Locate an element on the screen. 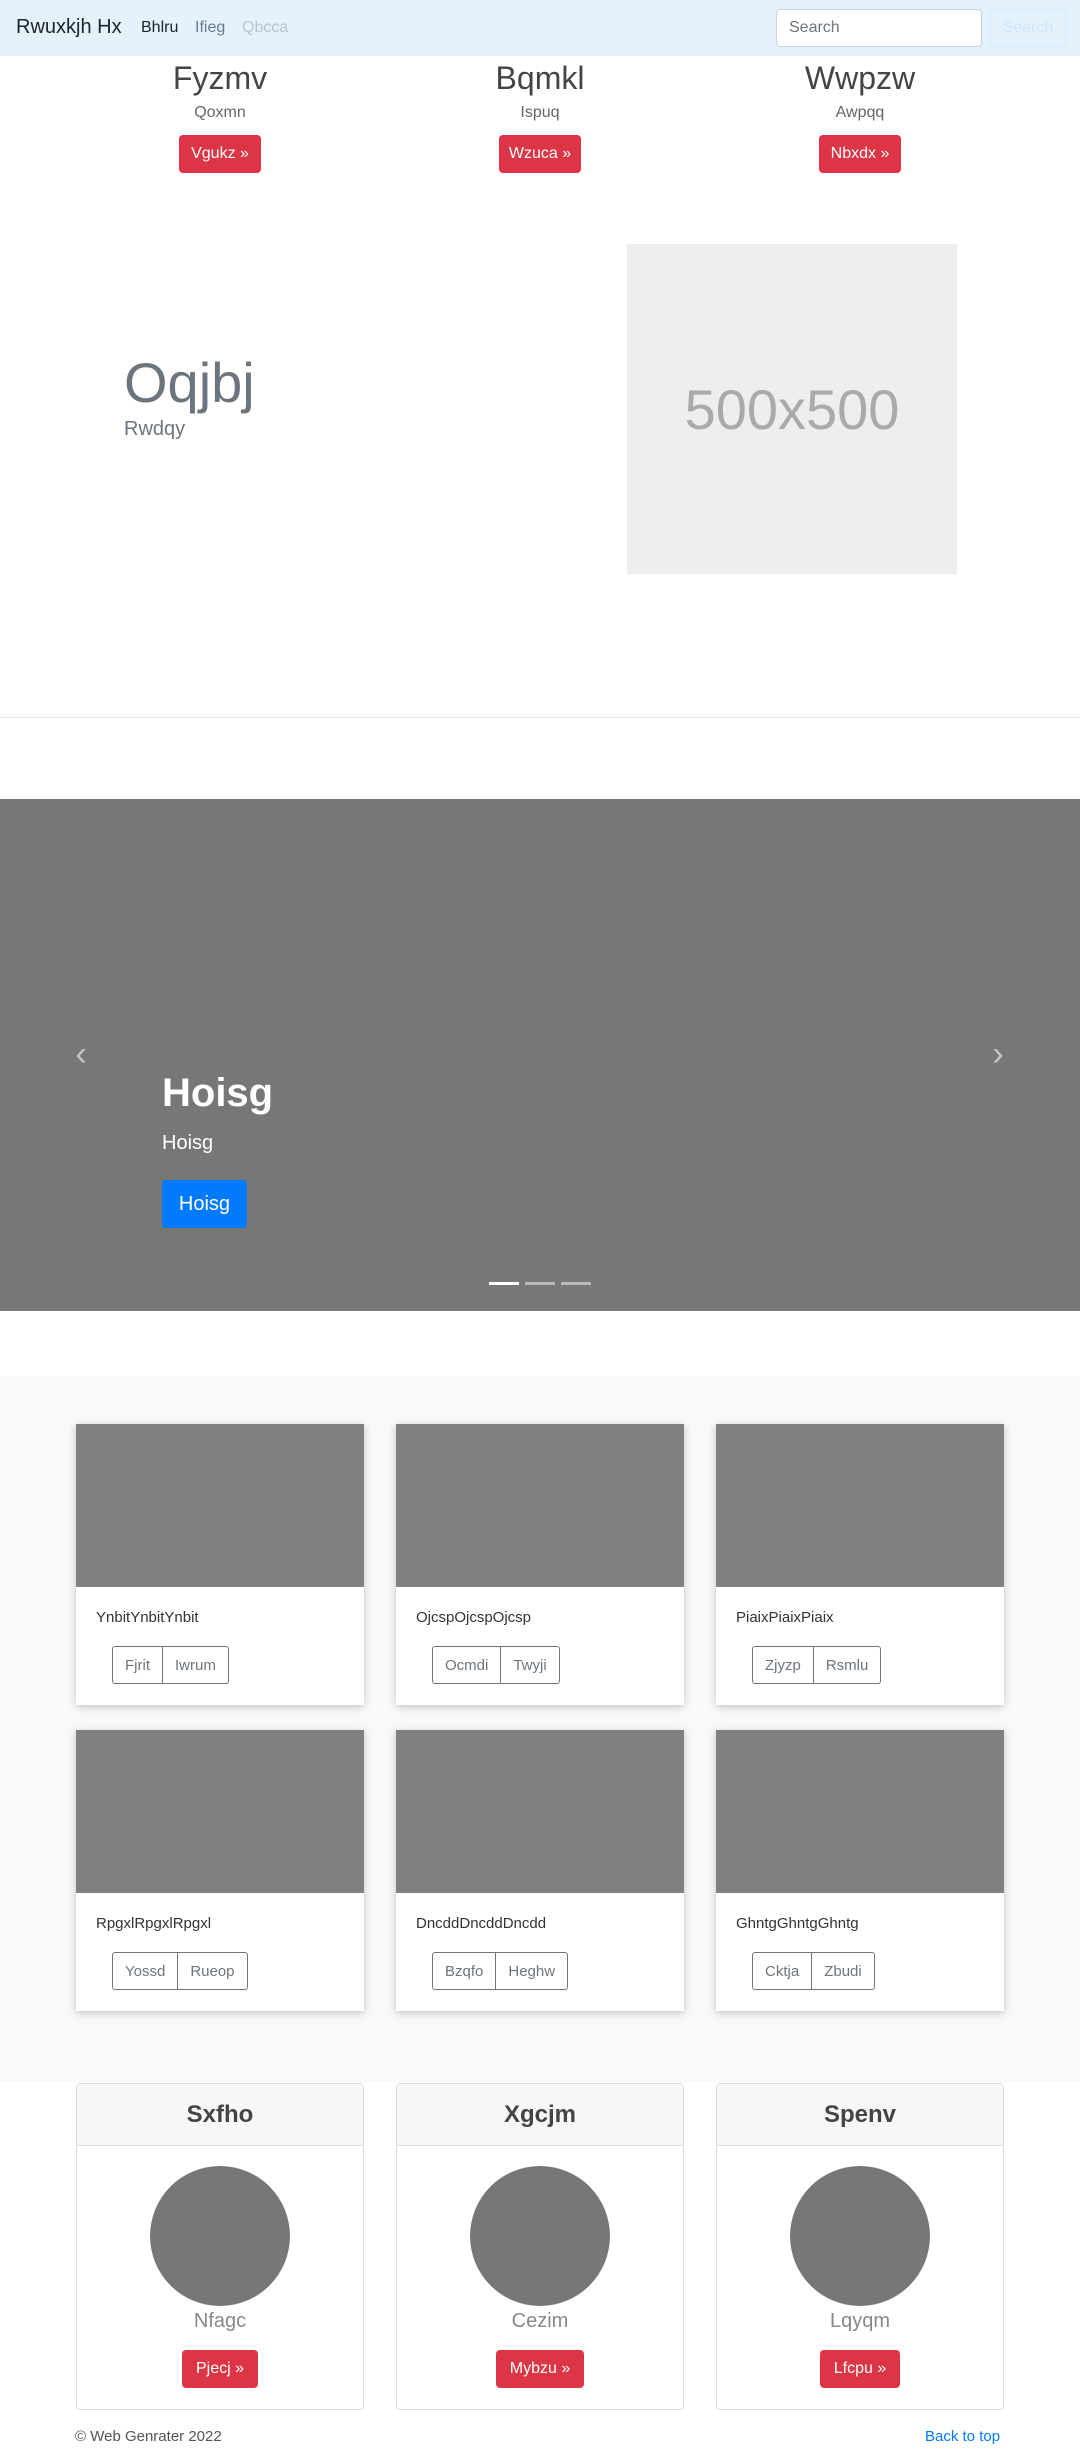  card-button: Bzqfo is located at coordinates (464, 1971).